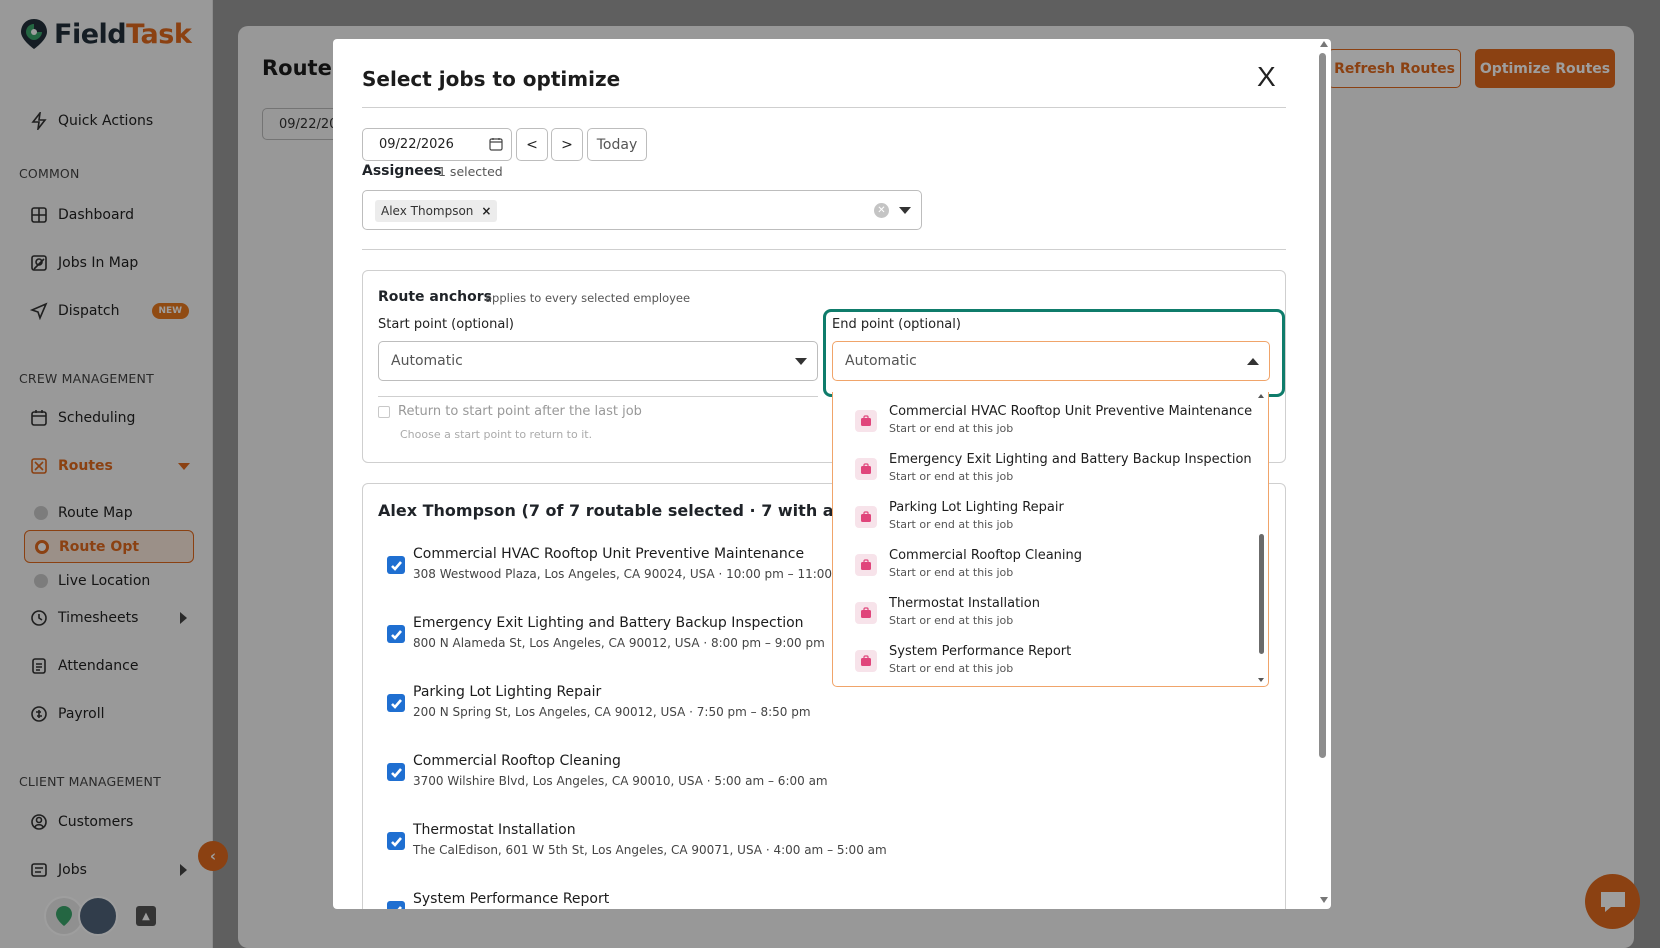 The width and height of the screenshot is (1660, 948). Describe the element at coordinates (491, 79) in the screenshot. I see `modal-title: Select jobs to optimize` at that location.